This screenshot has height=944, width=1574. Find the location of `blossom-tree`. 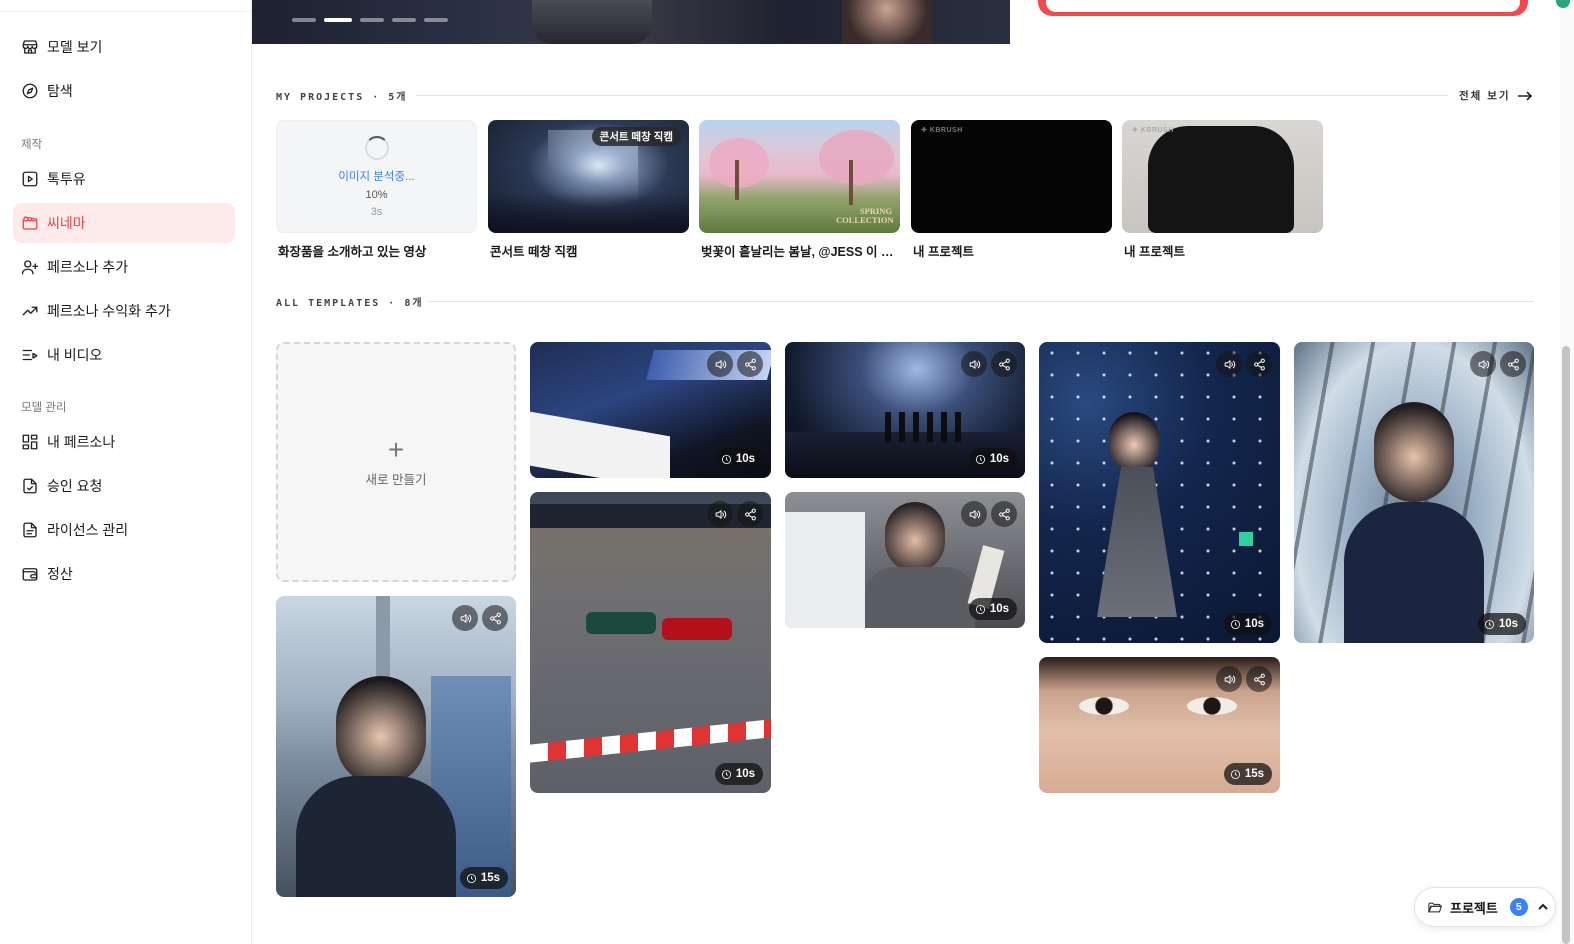

blossom-tree is located at coordinates (856, 157).